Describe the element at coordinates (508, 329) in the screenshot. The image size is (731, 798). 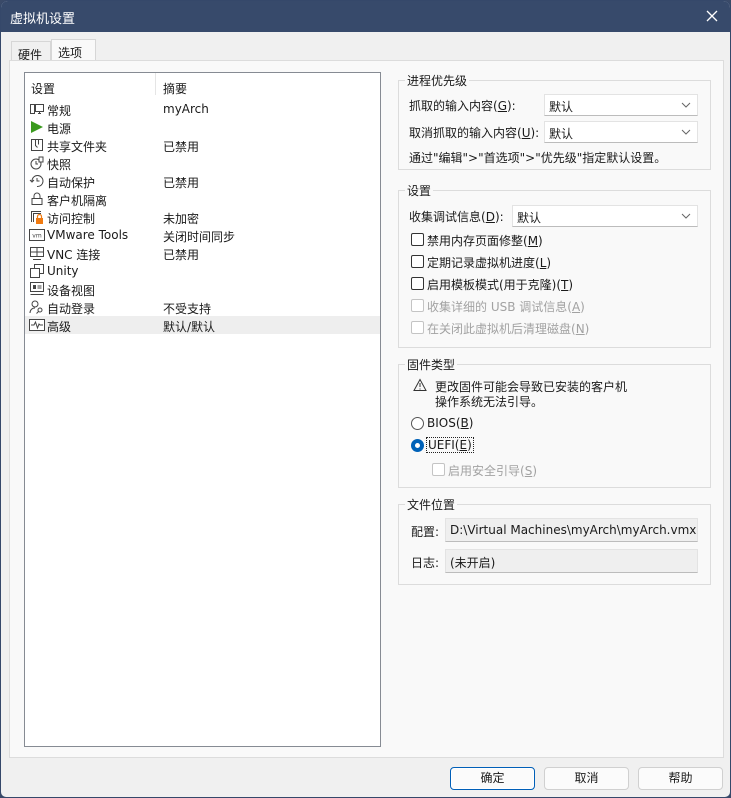
I see `checkbox-label: 在关闭此虚拟机后清理磁盘(N)` at that location.